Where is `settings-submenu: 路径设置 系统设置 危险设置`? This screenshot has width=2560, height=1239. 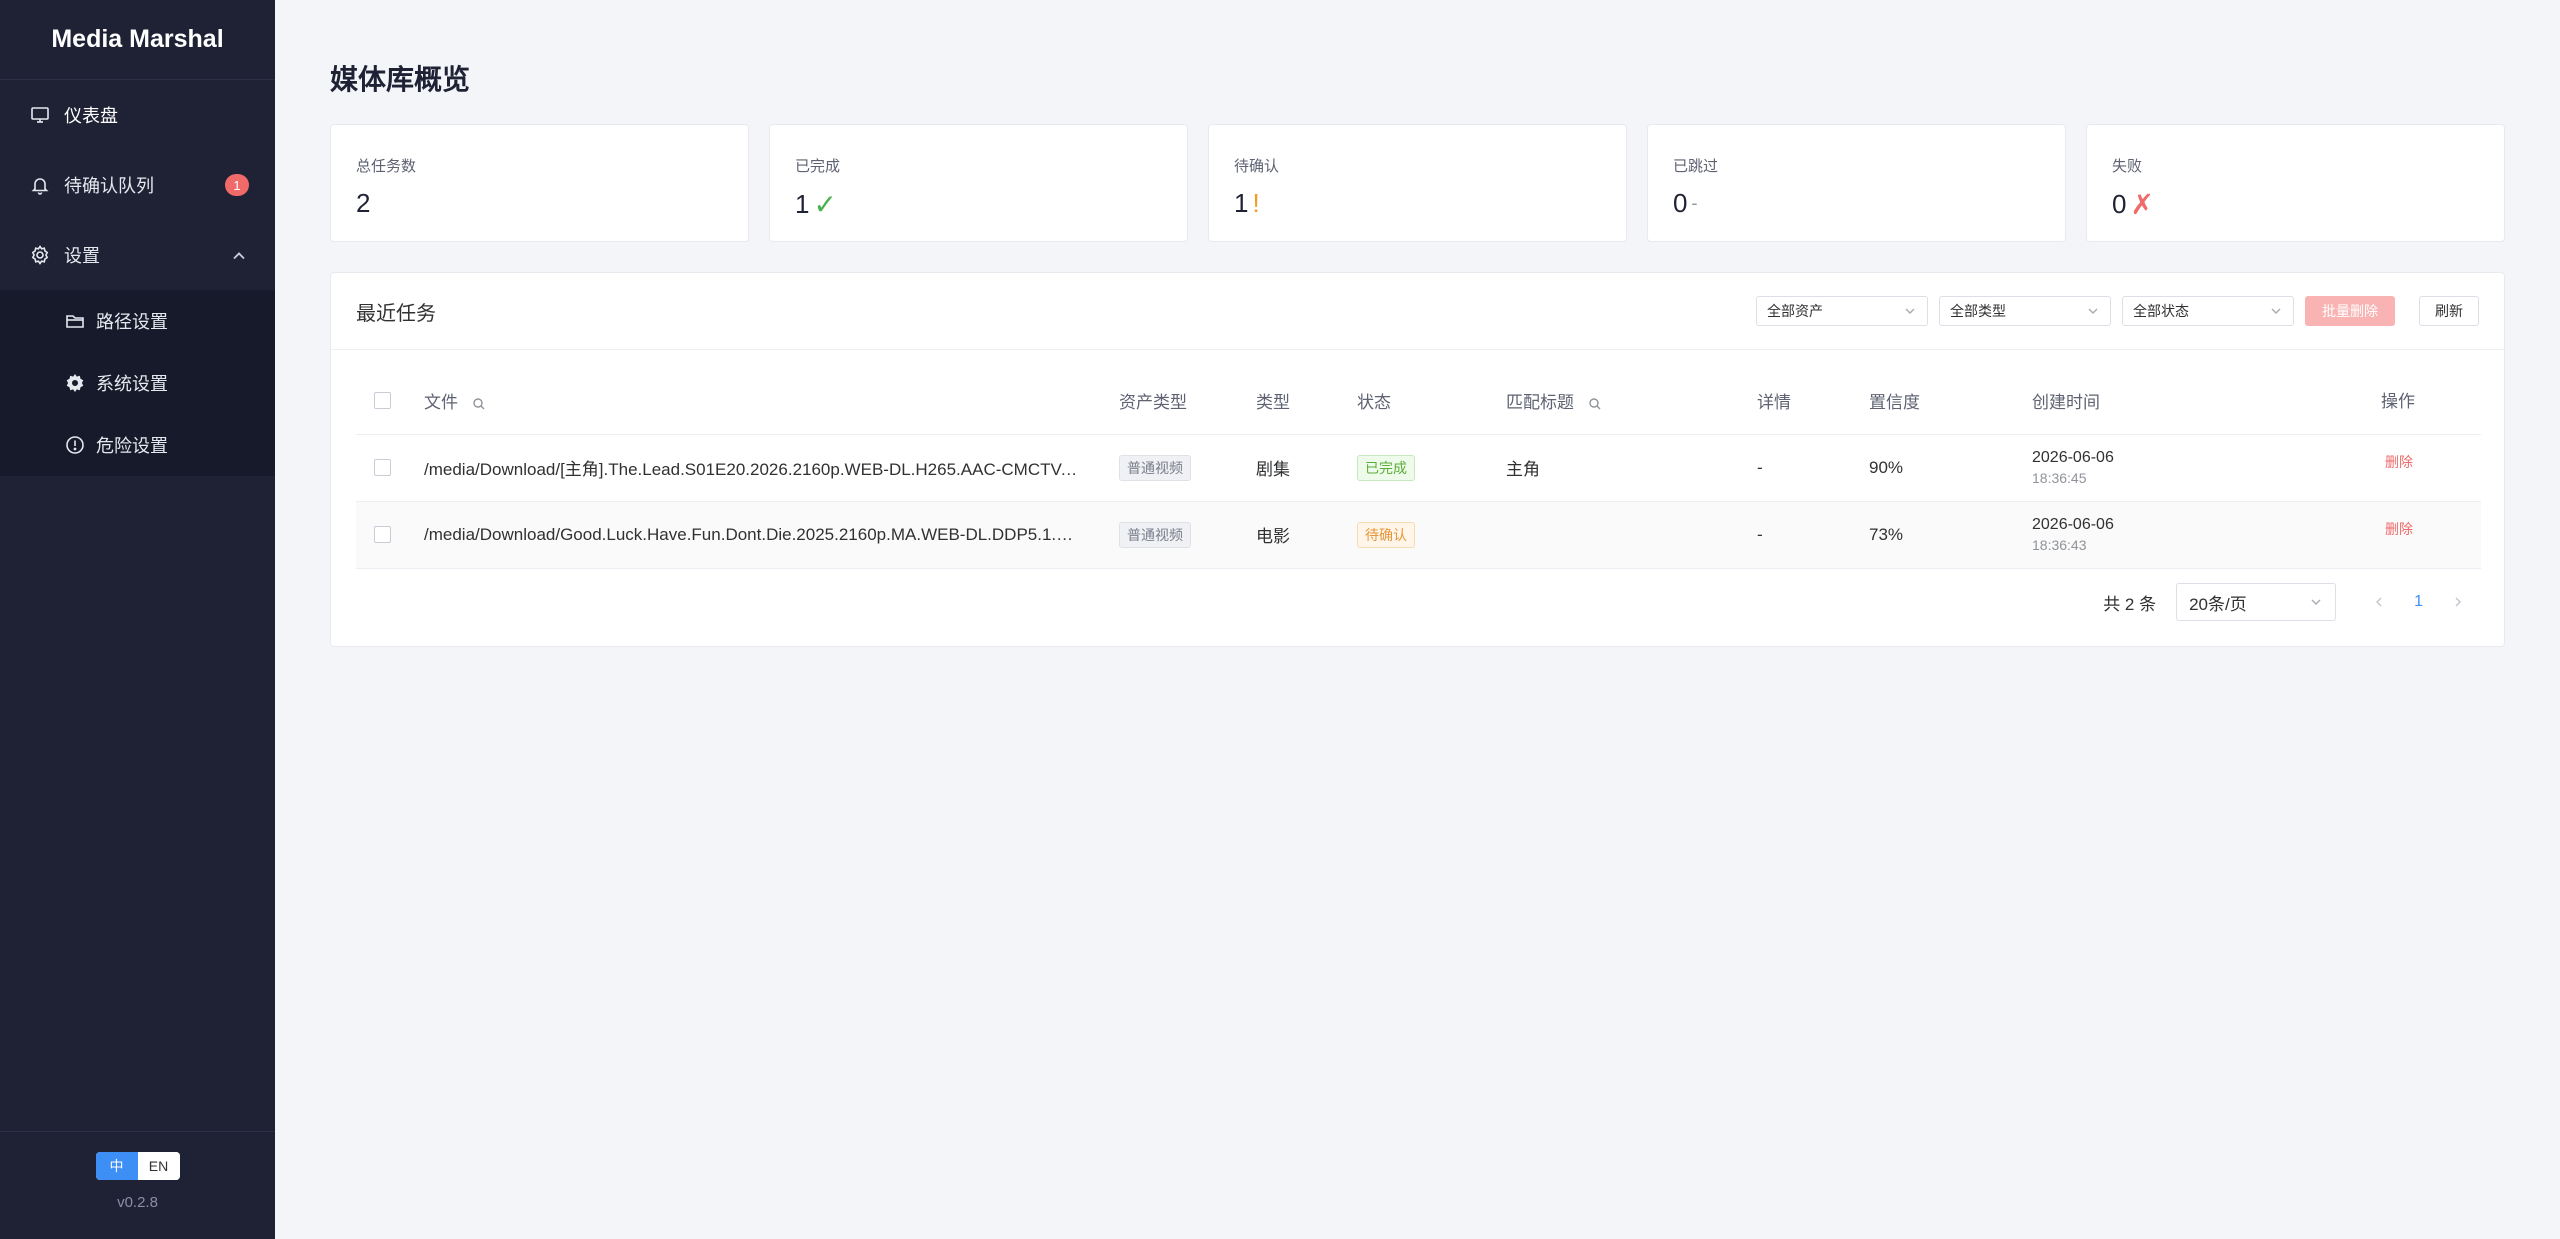 settings-submenu: 路径设置 系统设置 危险设置 is located at coordinates (137, 383).